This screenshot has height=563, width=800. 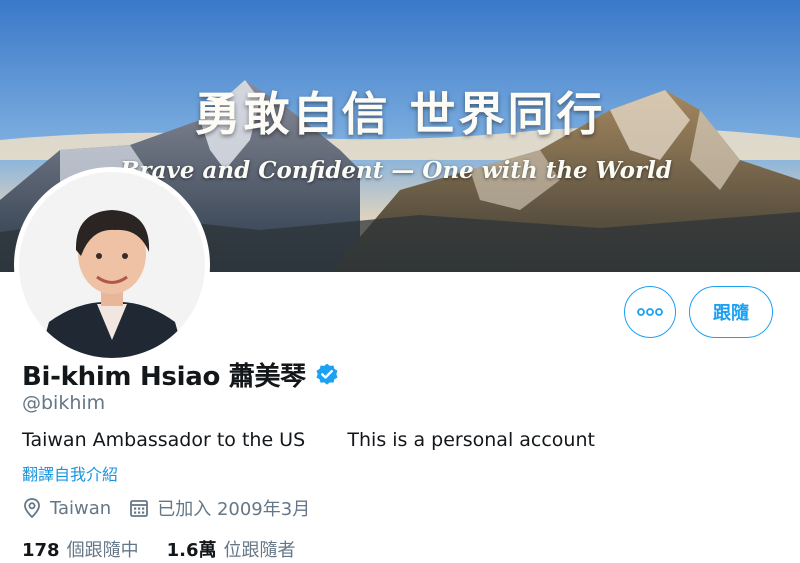 I want to click on followers-label: 位跟隨者, so click(x=259, y=550).